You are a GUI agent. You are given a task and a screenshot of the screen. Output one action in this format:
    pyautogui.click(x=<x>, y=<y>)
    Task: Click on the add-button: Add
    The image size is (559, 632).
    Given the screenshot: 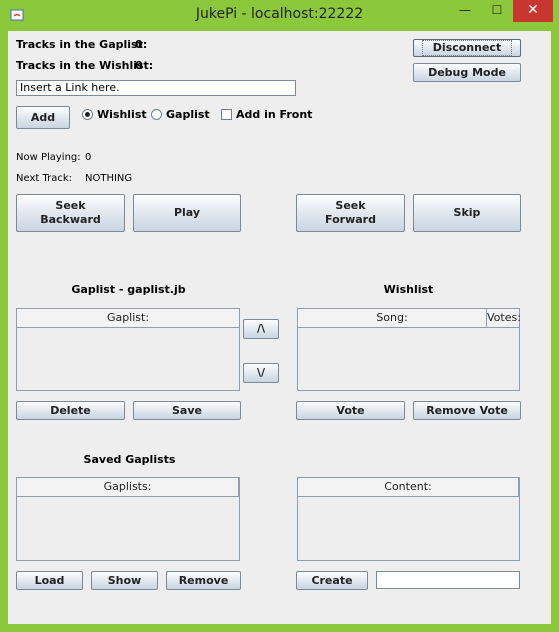 What is the action you would take?
    pyautogui.click(x=43, y=117)
    